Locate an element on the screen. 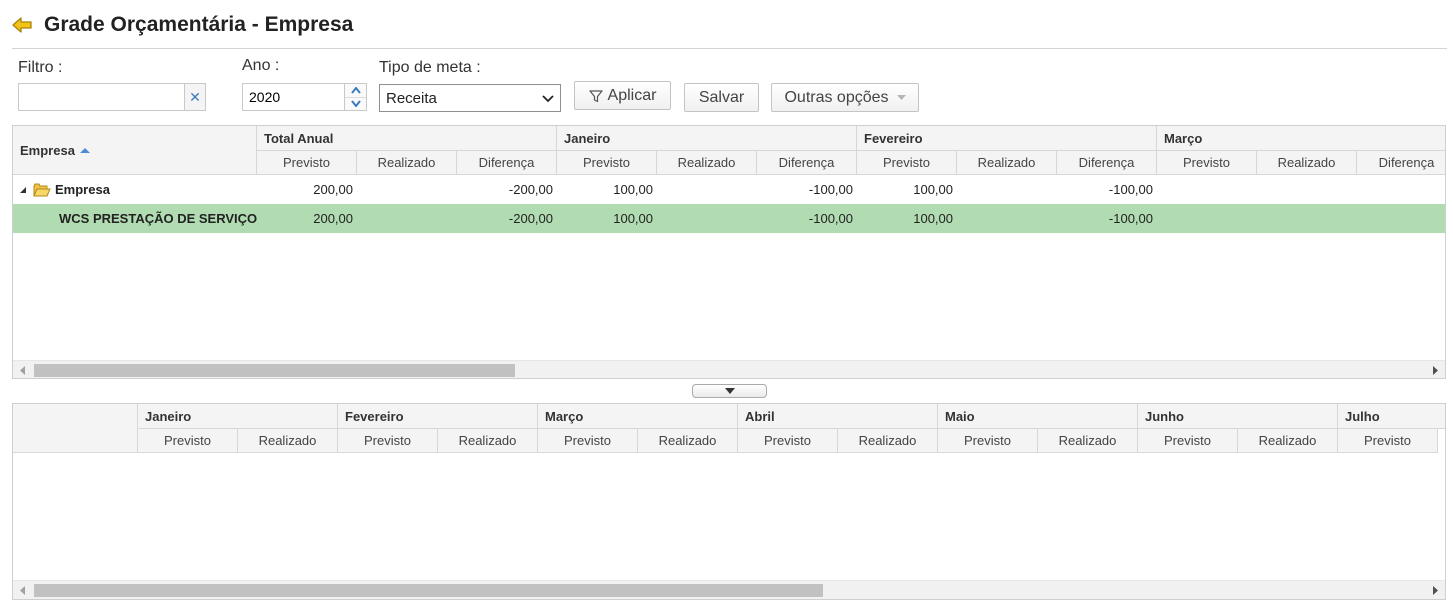 This screenshot has height=606, width=1453. group-header-janeiro: Janeiro is located at coordinates (238, 416).